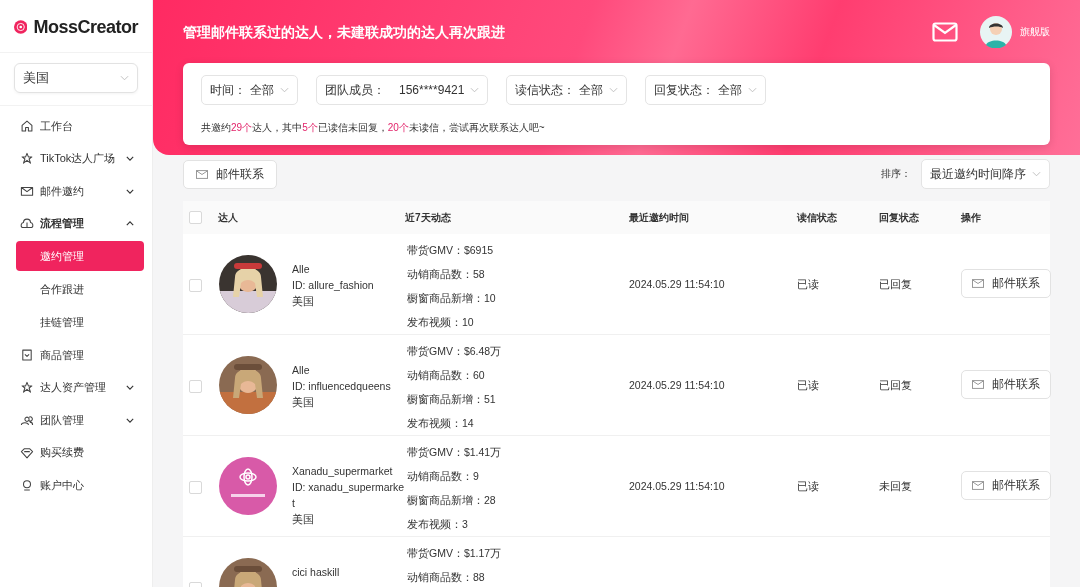 This screenshot has height=587, width=1080. What do you see at coordinates (76, 191) in the screenshot?
I see `nav-item: 邮件邀约` at bounding box center [76, 191].